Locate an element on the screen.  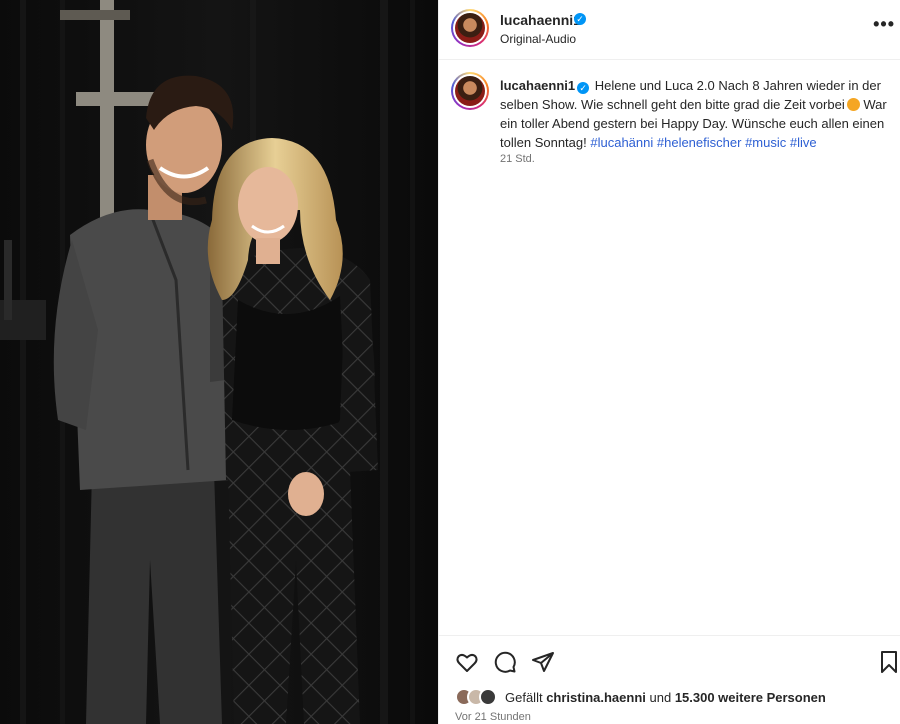
likes-count: 15.300 weitere Personen is located at coordinates (750, 697).